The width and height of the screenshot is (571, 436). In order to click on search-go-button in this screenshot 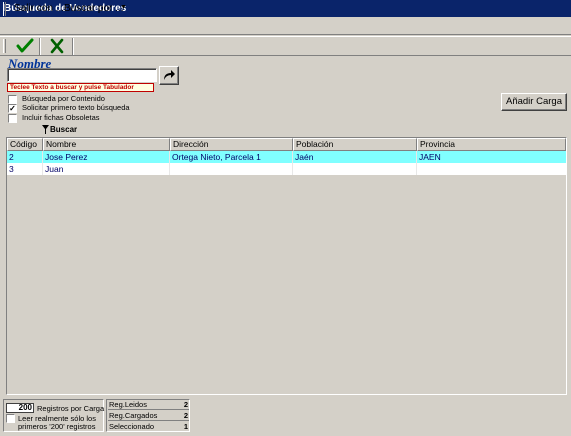, I will do `click(169, 75)`.